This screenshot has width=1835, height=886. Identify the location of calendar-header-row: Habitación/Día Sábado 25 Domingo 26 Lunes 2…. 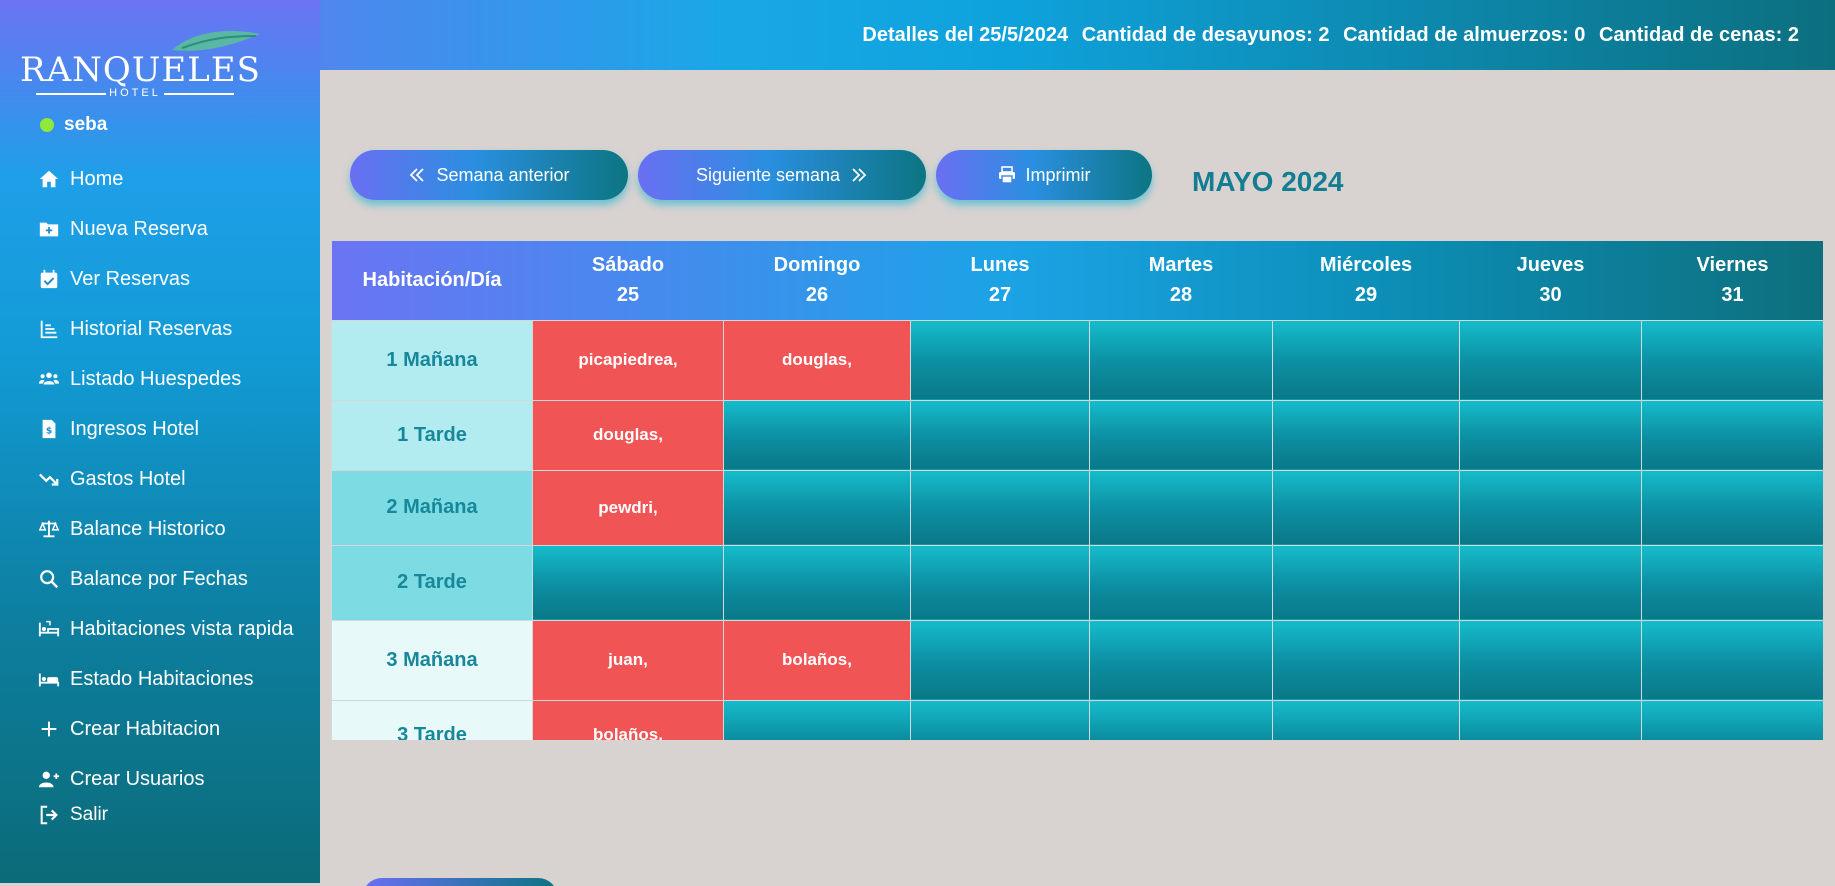
(1077, 280).